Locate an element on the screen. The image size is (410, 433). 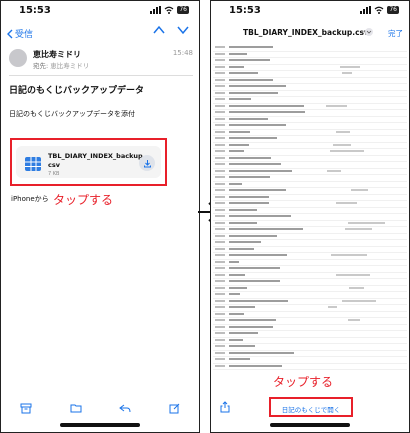
status-time: 15:53 is located at coordinates (245, 10).